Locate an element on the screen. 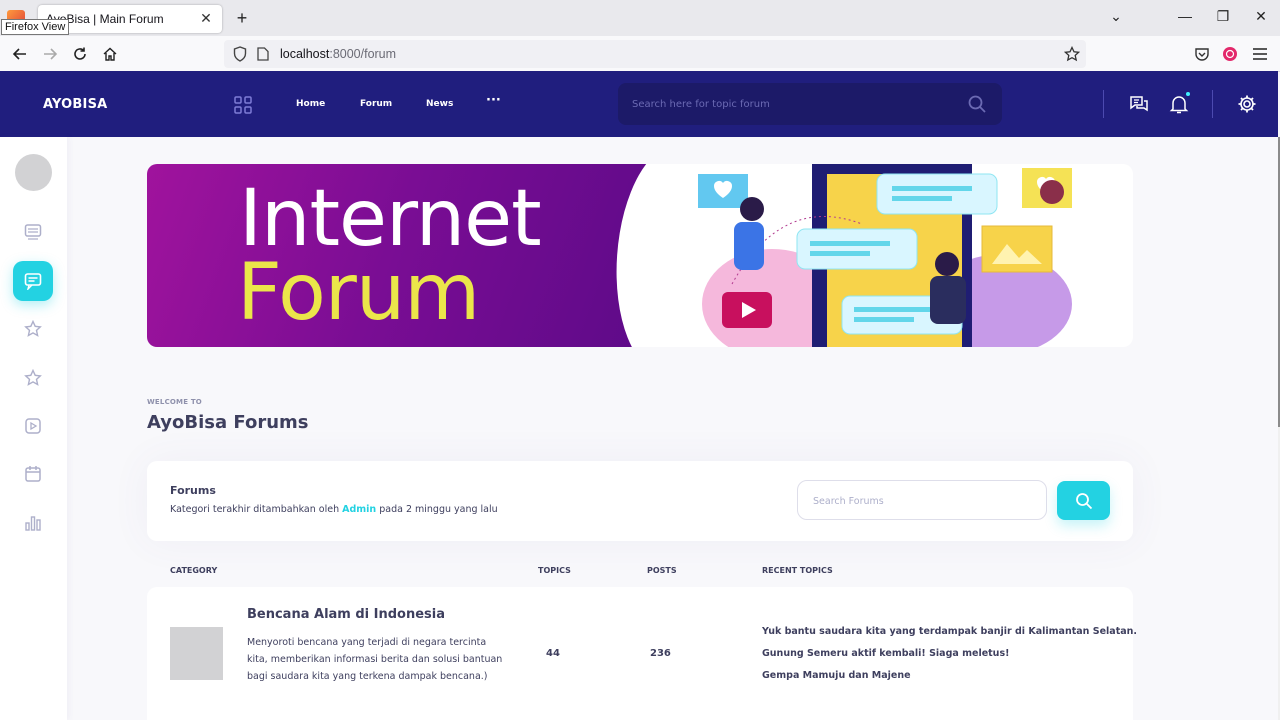 This screenshot has width=1280, height=720. bookmark-star-icon is located at coordinates (1072, 55).